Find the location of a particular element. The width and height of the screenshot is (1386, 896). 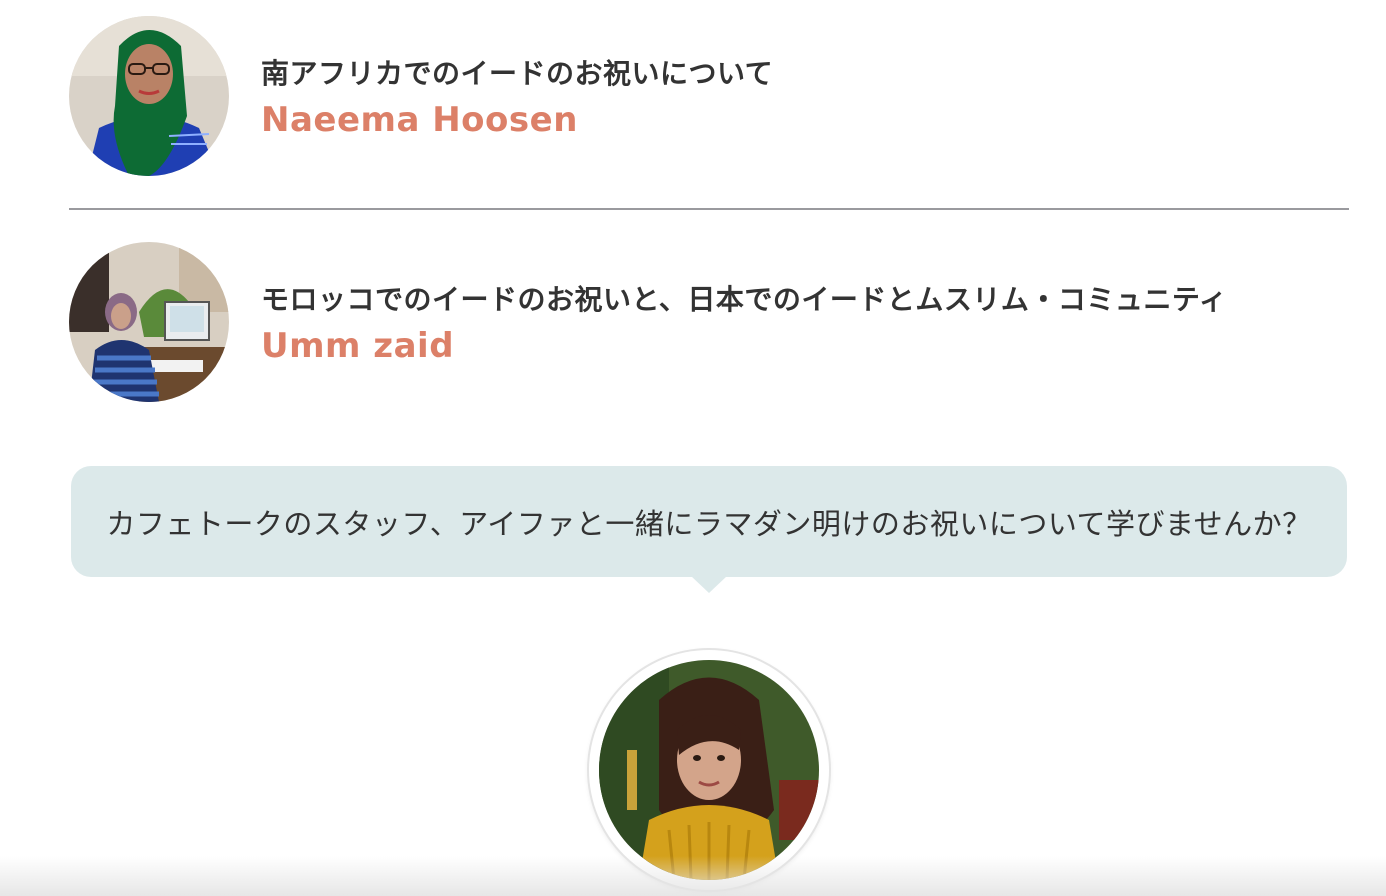

speech-bubble-tail is located at coordinates (709, 584).